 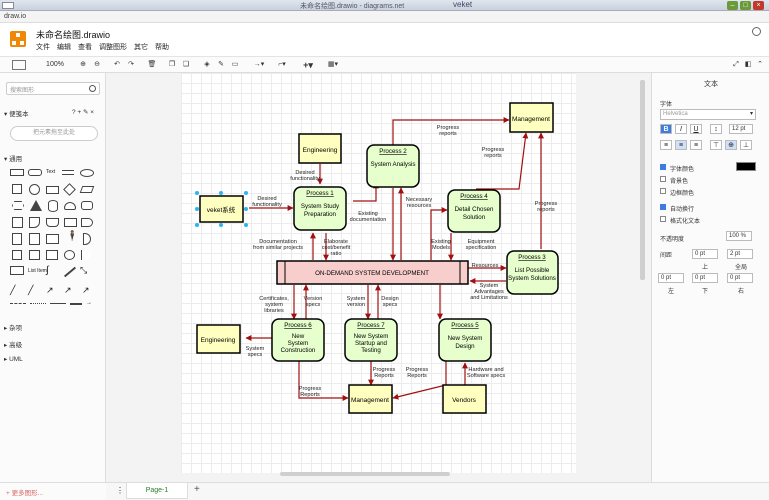 I want to click on shape-delay, so click(x=87, y=222).